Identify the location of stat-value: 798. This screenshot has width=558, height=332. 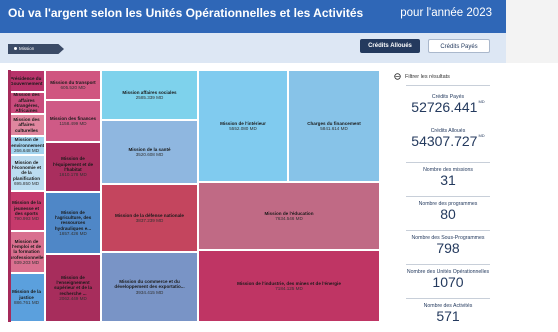
(448, 248).